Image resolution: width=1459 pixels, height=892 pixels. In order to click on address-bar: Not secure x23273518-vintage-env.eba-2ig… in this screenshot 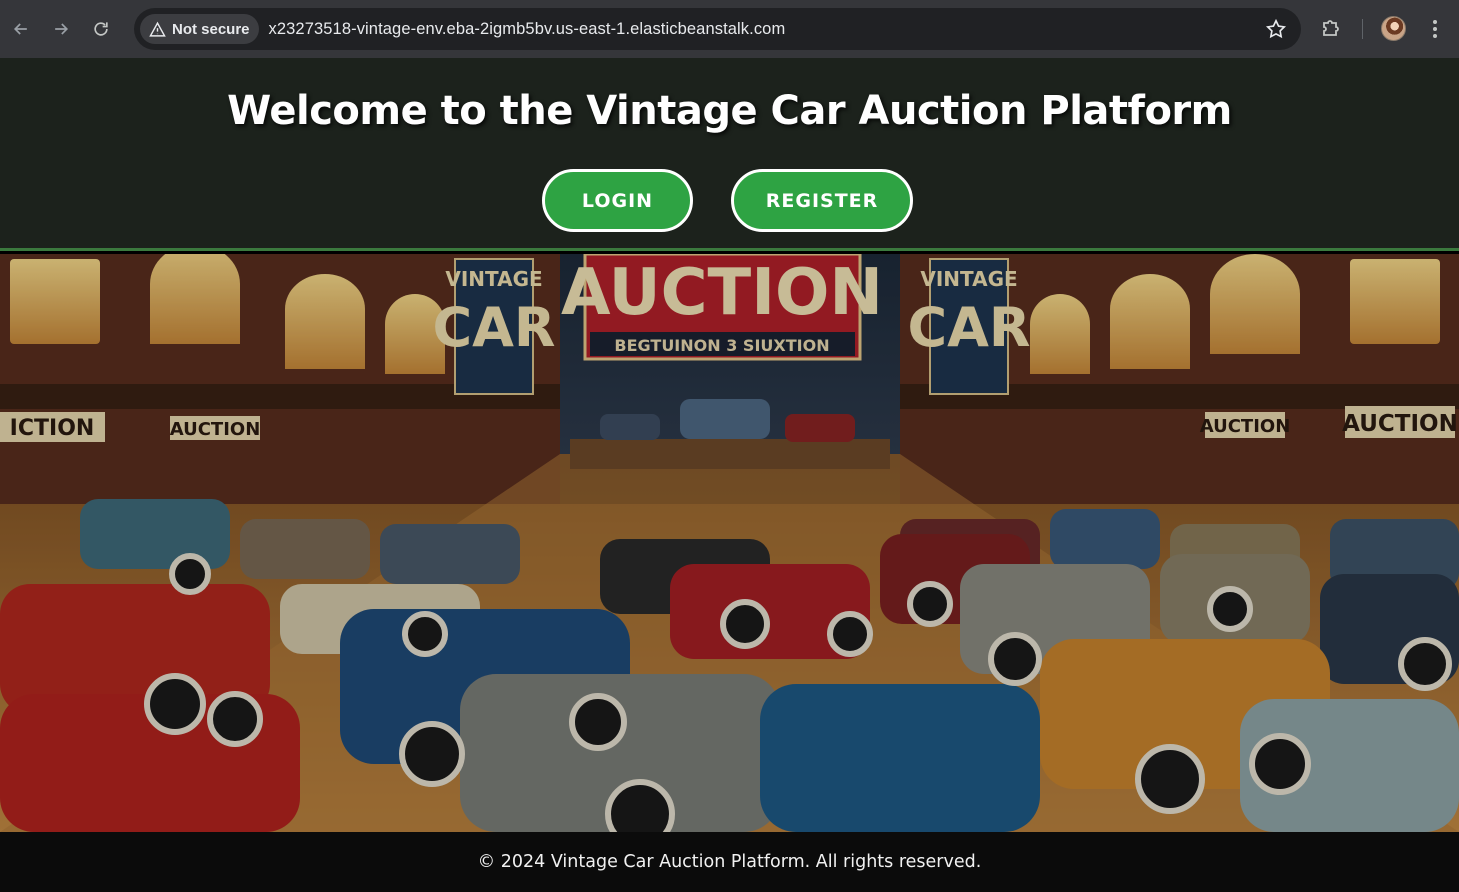, I will do `click(717, 29)`.